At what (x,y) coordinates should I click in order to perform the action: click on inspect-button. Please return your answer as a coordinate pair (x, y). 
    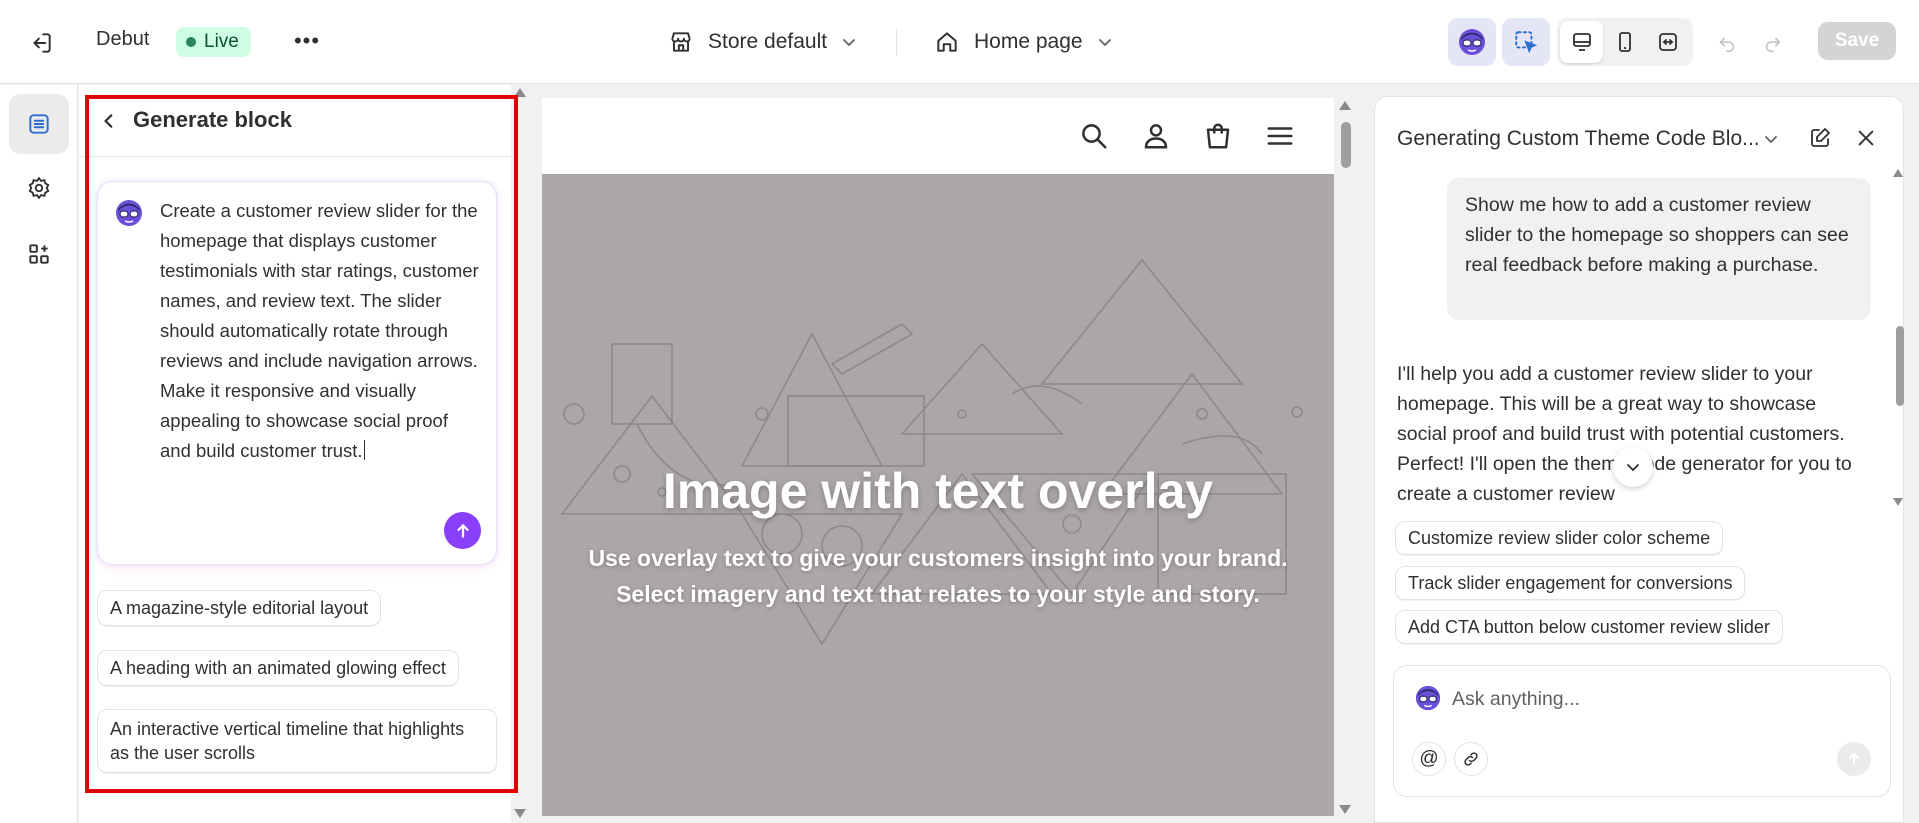
    Looking at the image, I should click on (1526, 42).